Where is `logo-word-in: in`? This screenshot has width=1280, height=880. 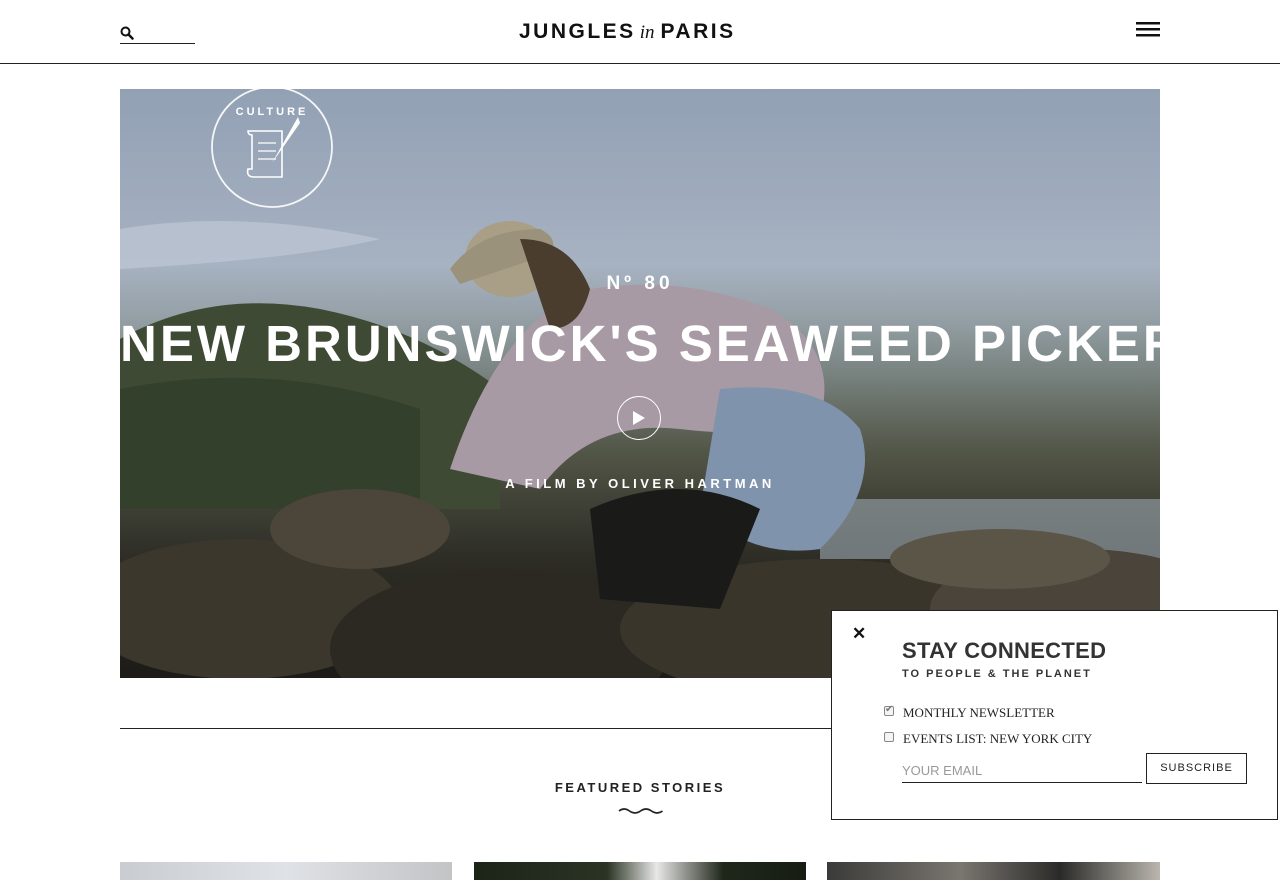
logo-word-in: in is located at coordinates (647, 32).